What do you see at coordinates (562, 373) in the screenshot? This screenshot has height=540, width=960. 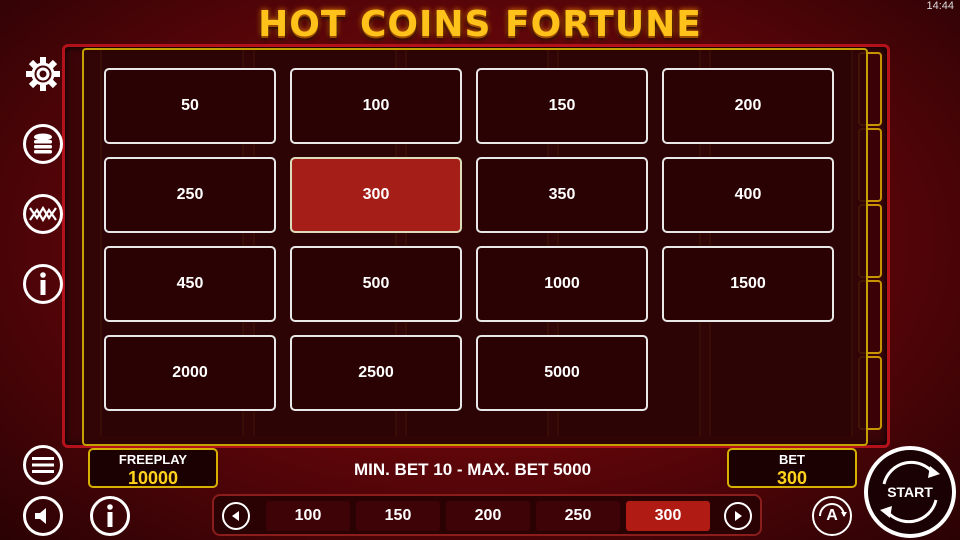 I see `bet-option-chip: 5000` at bounding box center [562, 373].